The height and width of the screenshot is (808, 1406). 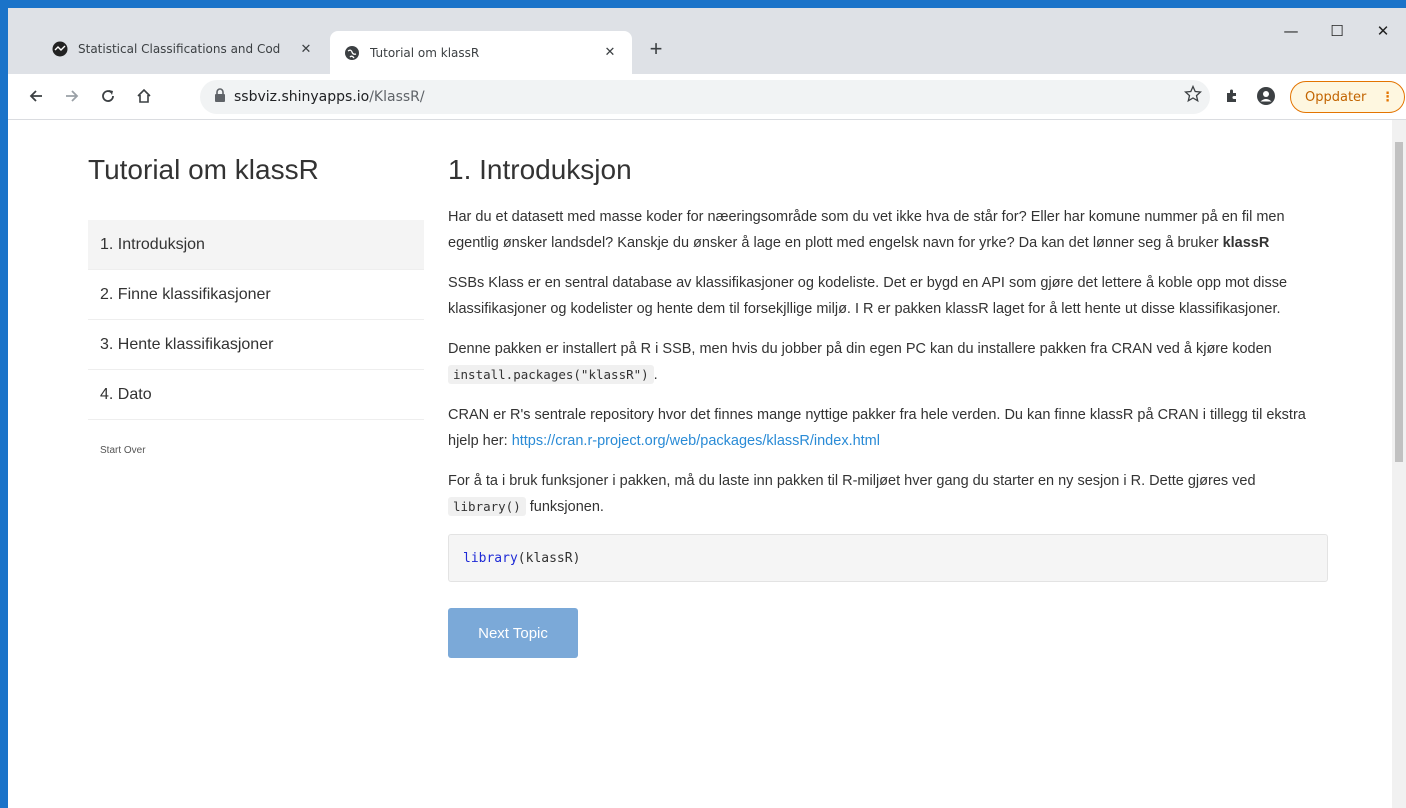 What do you see at coordinates (1337, 37) in the screenshot?
I see `maximize-button: ☐` at bounding box center [1337, 37].